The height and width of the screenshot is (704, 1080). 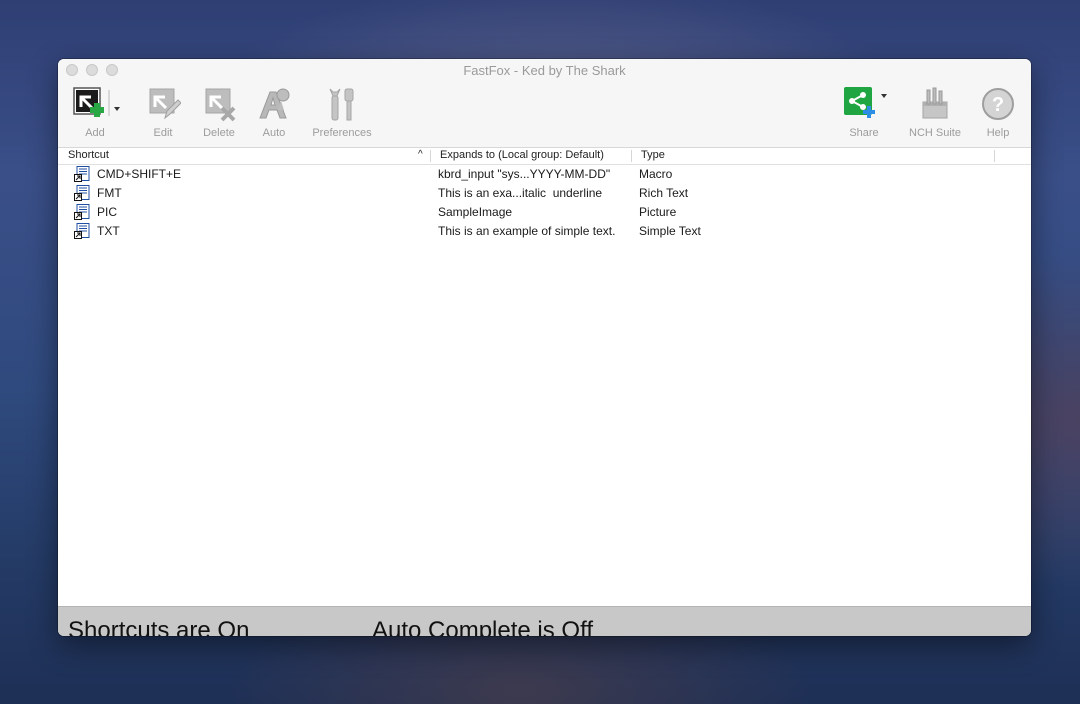 What do you see at coordinates (475, 212) in the screenshot?
I see `row-expands: SampleImage` at bounding box center [475, 212].